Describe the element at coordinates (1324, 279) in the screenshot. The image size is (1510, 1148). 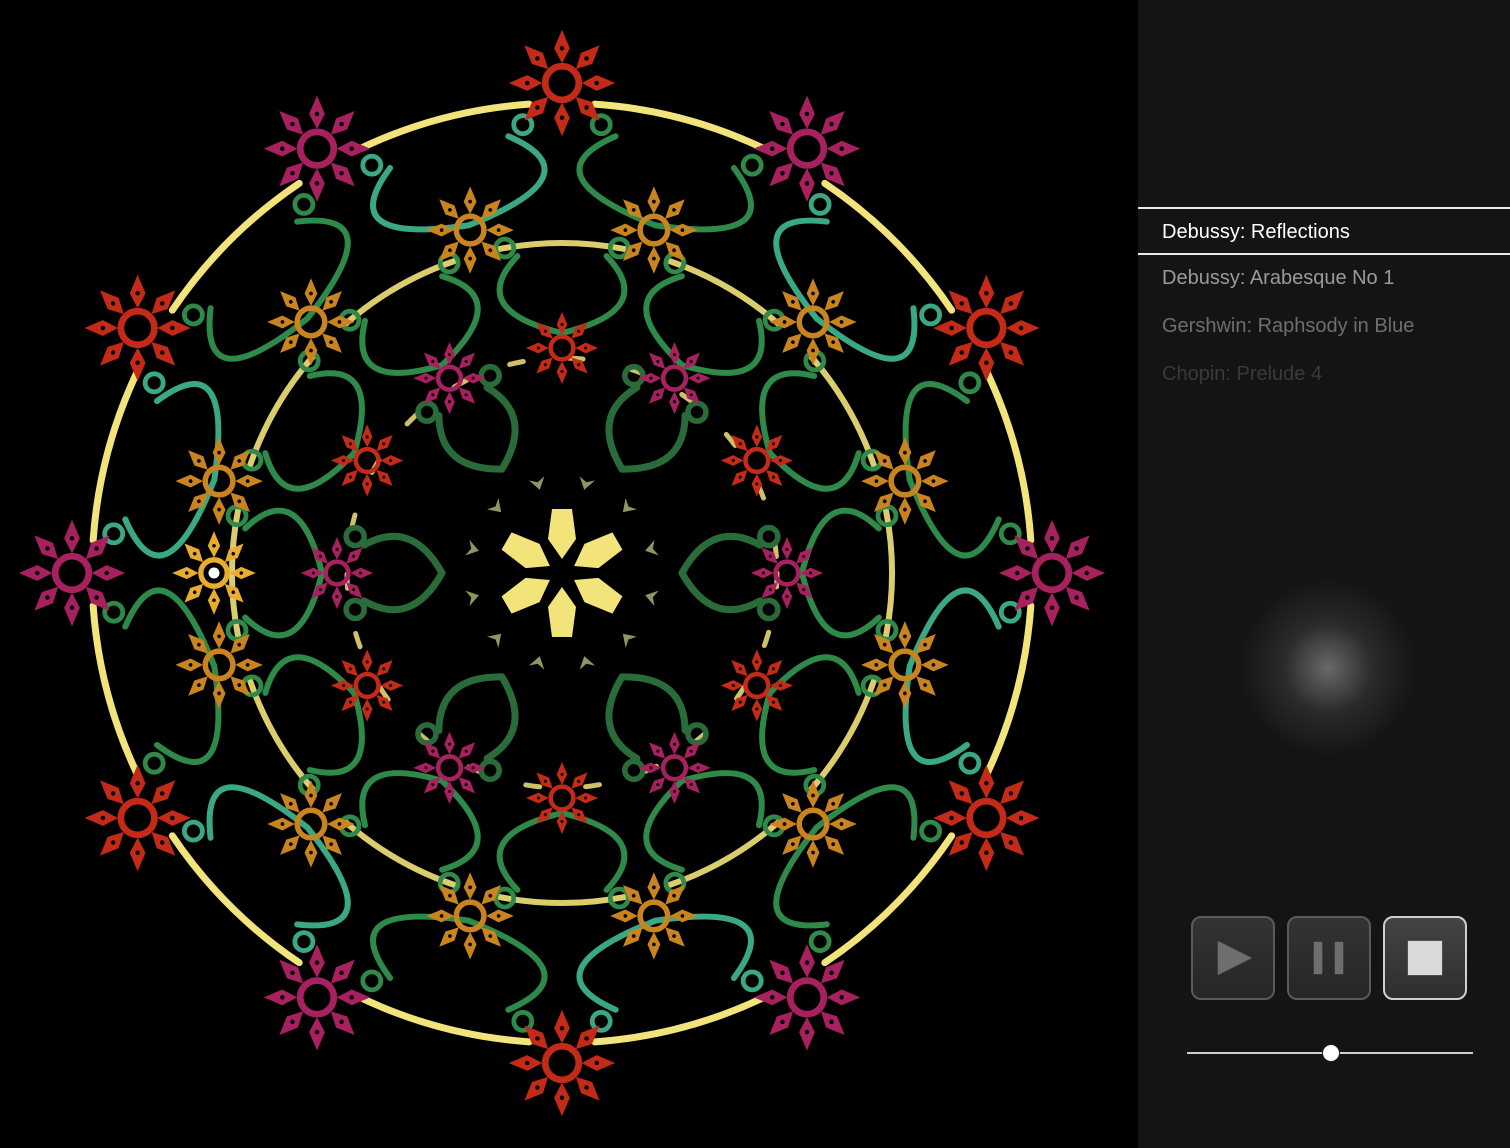
I see `track-item: Debussy: Arabesque No 1` at that location.